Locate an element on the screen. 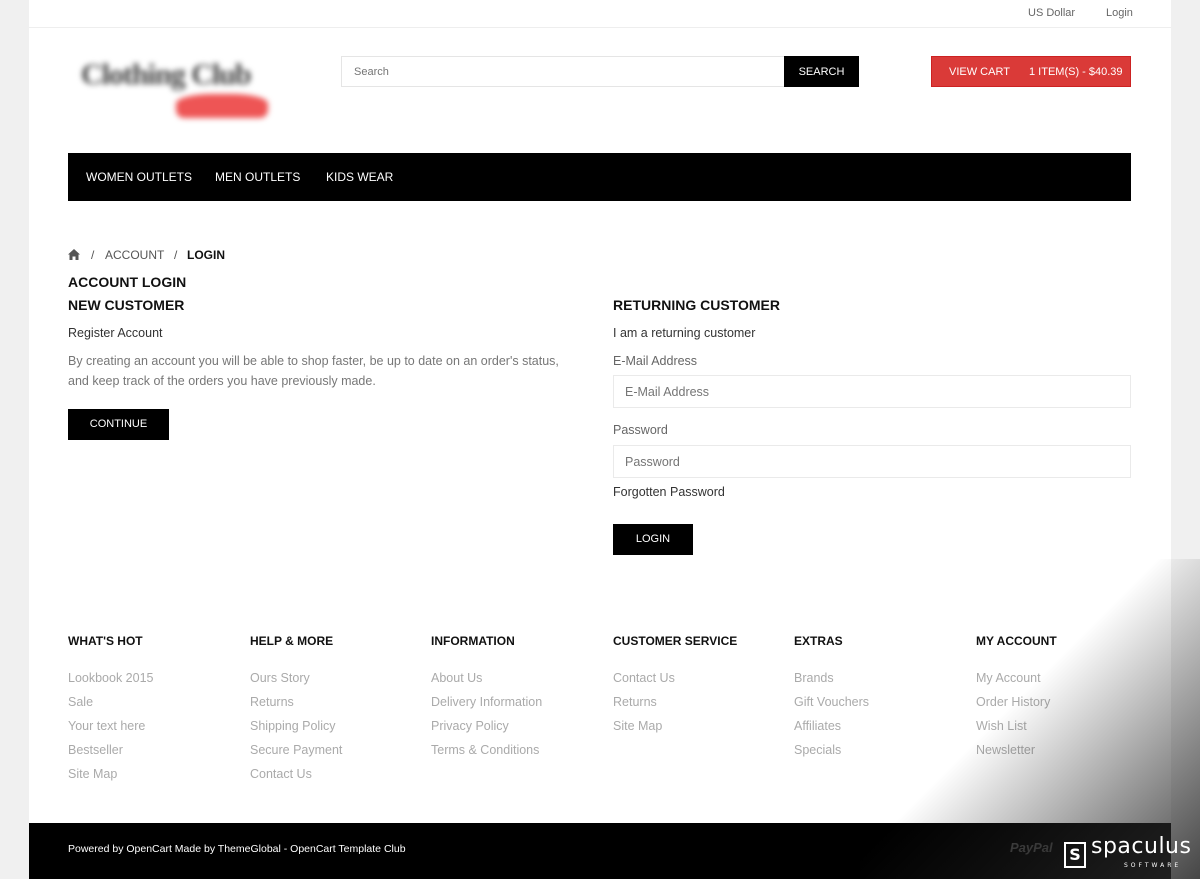 This screenshot has width=1200, height=879. password-field is located at coordinates (872, 461).